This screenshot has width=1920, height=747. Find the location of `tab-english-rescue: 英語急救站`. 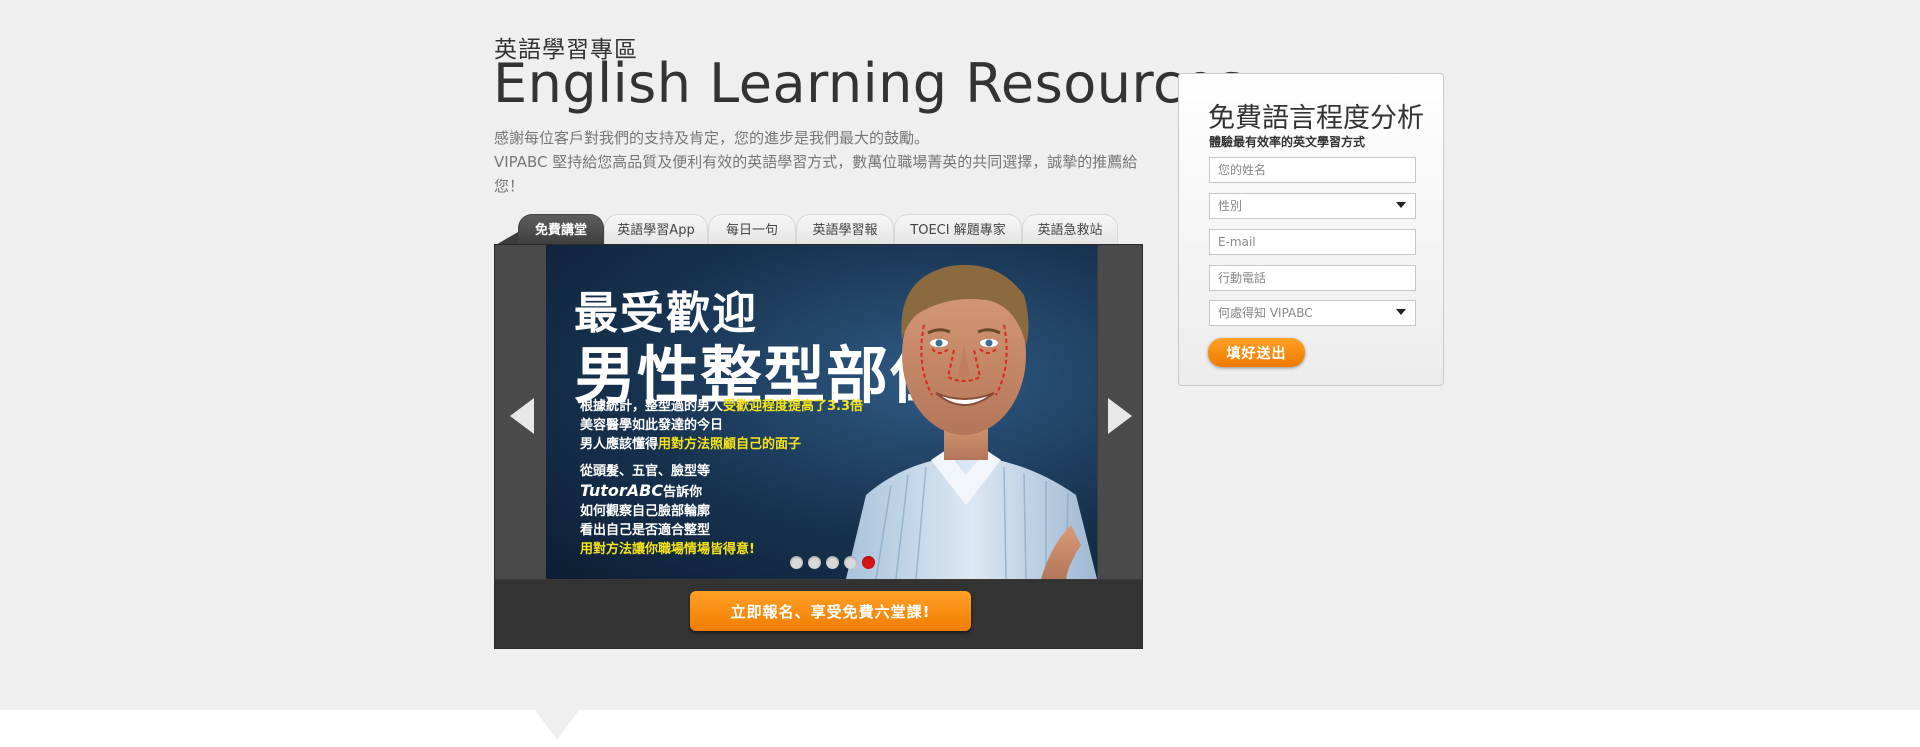

tab-english-rescue: 英語急救站 is located at coordinates (1070, 230).